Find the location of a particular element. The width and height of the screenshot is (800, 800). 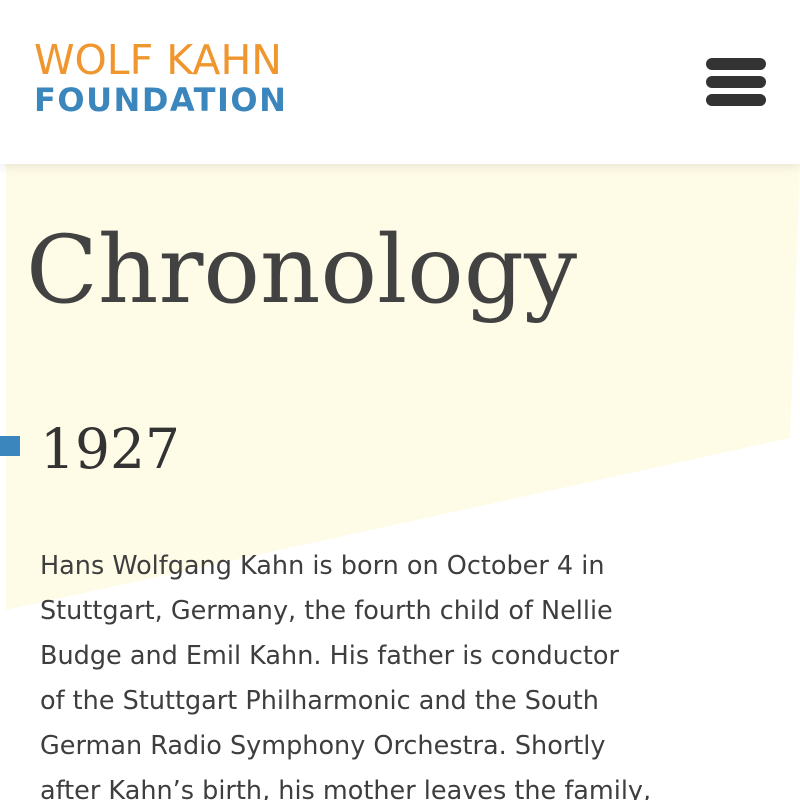

menu-bar-bottom is located at coordinates (736, 100).